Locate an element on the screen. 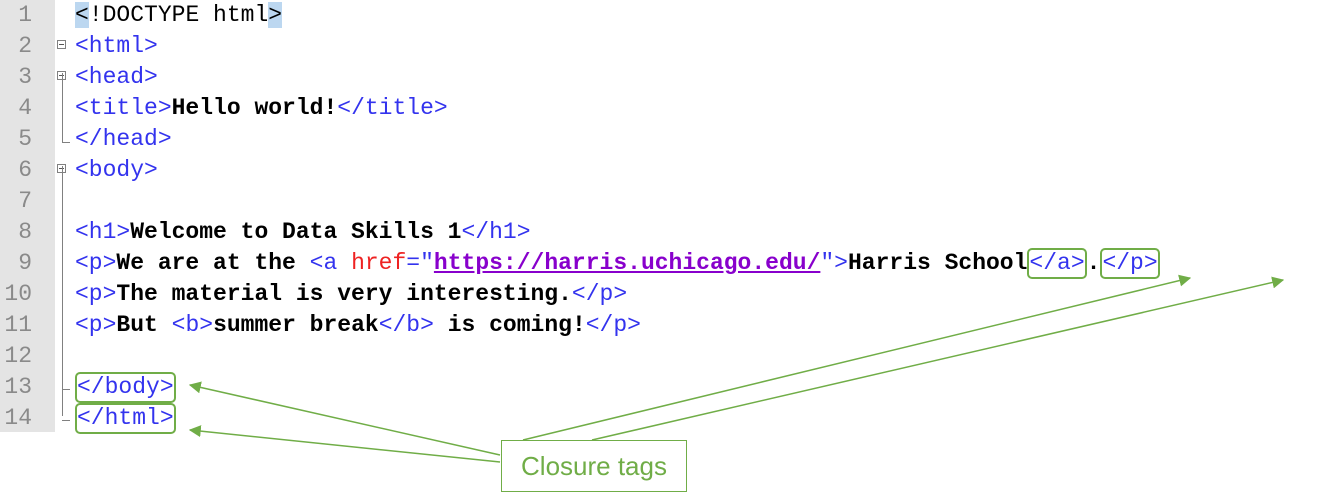  code-line-5: </head> is located at coordinates (123, 139).